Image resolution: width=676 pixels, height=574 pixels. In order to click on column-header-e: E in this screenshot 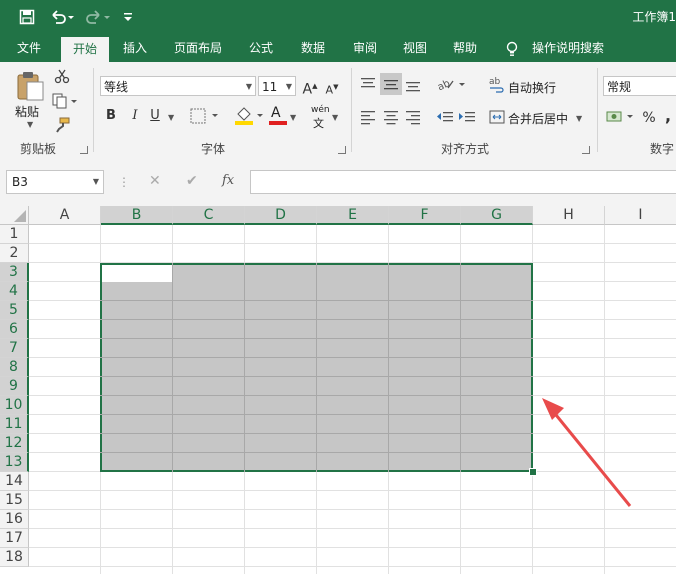, I will do `click(353, 215)`.